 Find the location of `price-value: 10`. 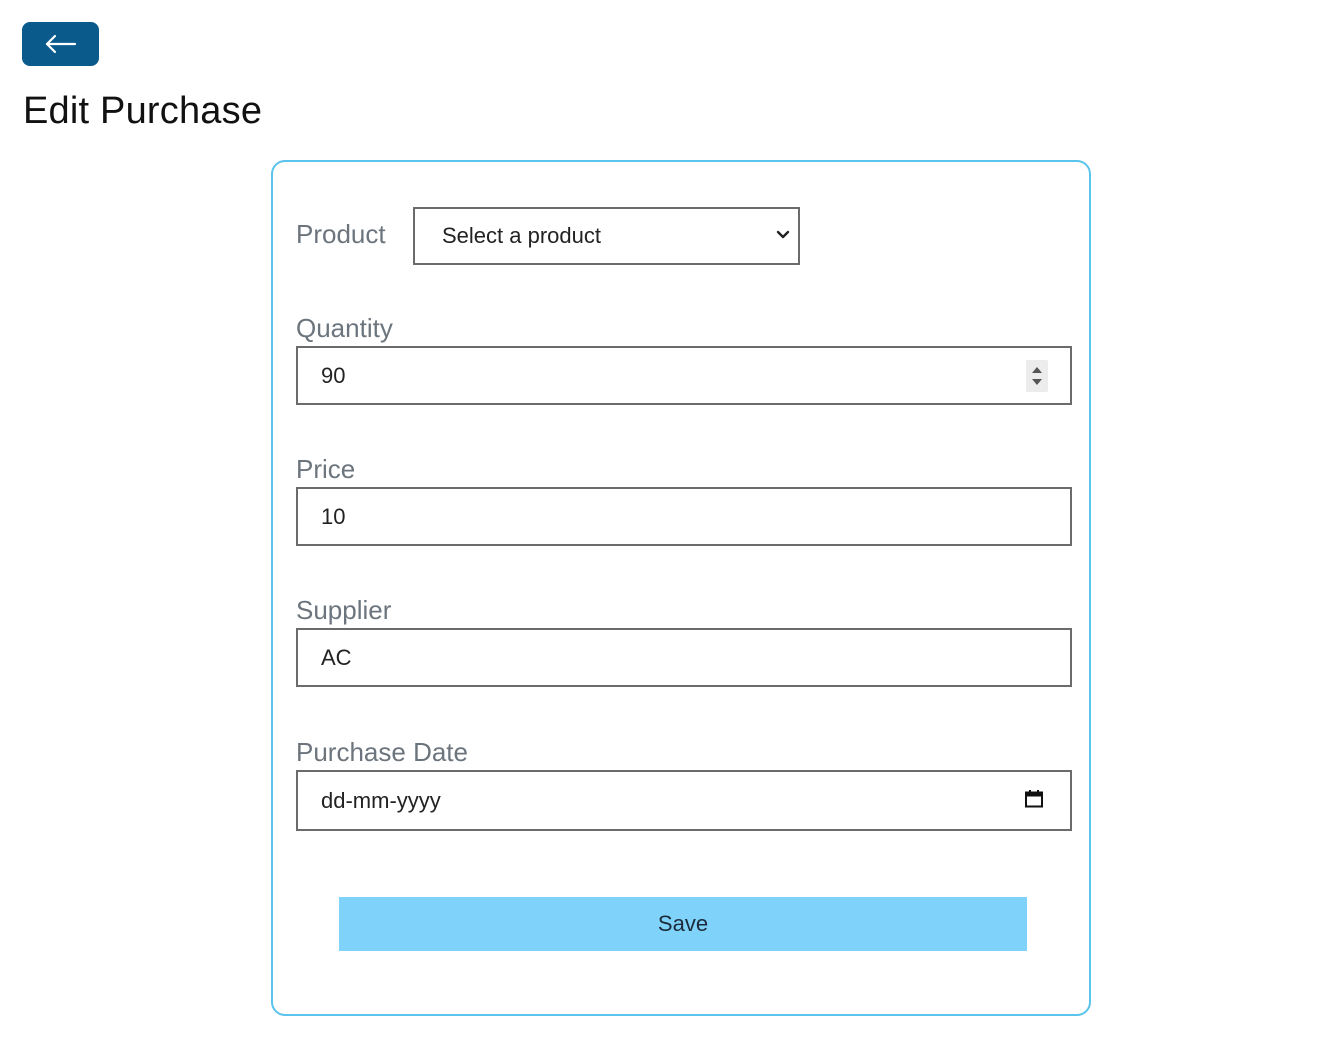

price-value: 10 is located at coordinates (333, 516).